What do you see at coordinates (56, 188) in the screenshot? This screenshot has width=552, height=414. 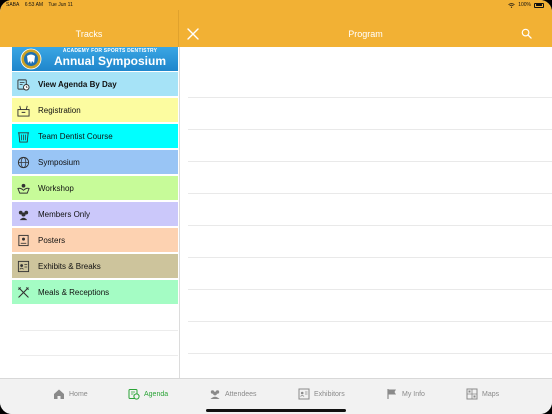 I see `track-label: Workshop` at bounding box center [56, 188].